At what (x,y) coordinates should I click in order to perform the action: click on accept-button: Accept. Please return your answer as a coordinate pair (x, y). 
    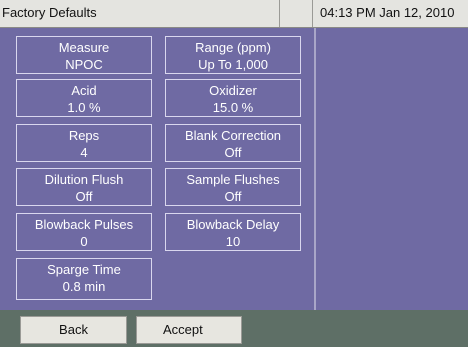
    Looking at the image, I should click on (189, 330).